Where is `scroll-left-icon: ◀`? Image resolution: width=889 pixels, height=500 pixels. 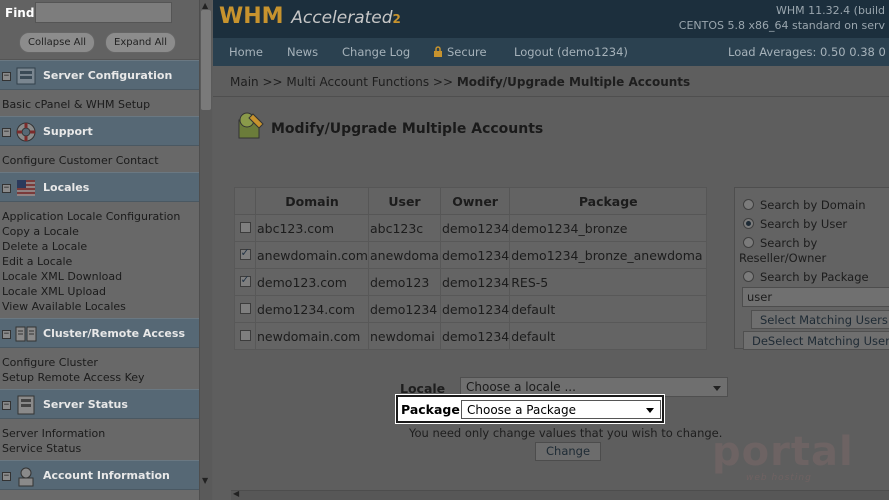
scroll-left-icon: ◀ is located at coordinates (236, 493).